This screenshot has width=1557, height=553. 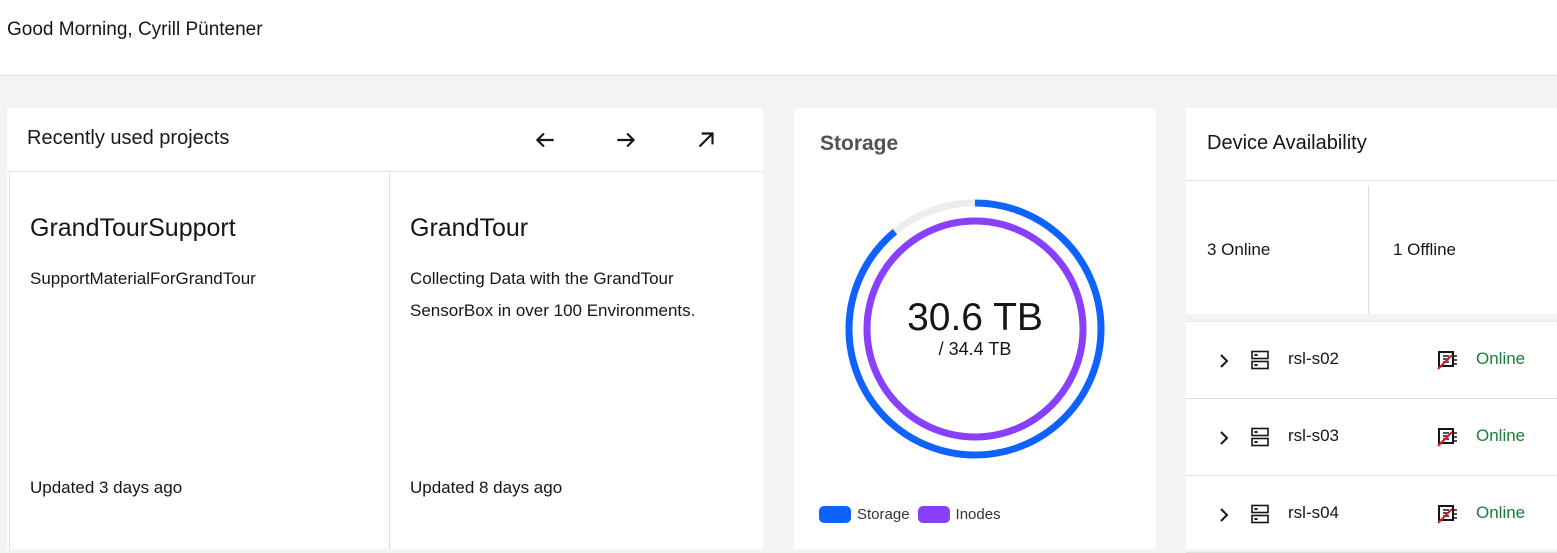 I want to click on legend-label-storage: Storage, so click(x=883, y=514).